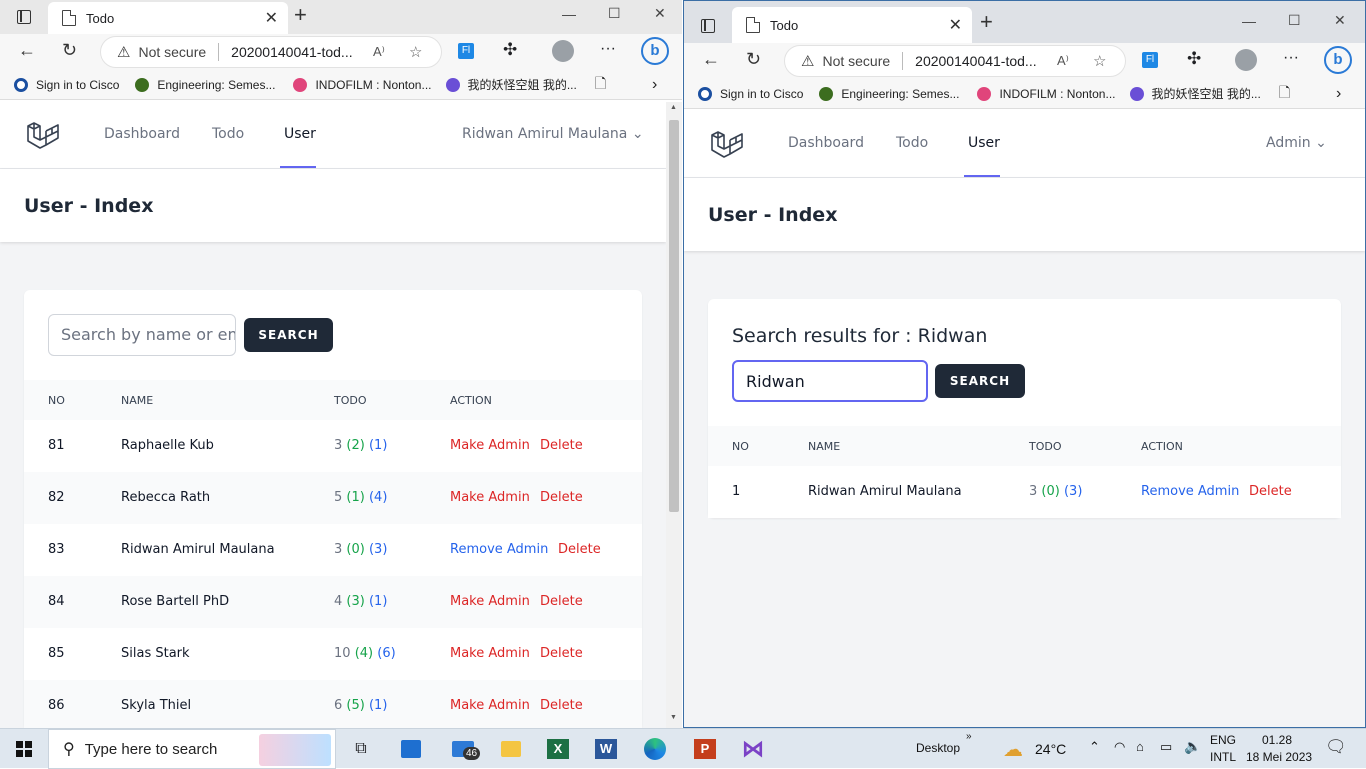  I want to click on scroll-up-icon: ▲, so click(673, 107).